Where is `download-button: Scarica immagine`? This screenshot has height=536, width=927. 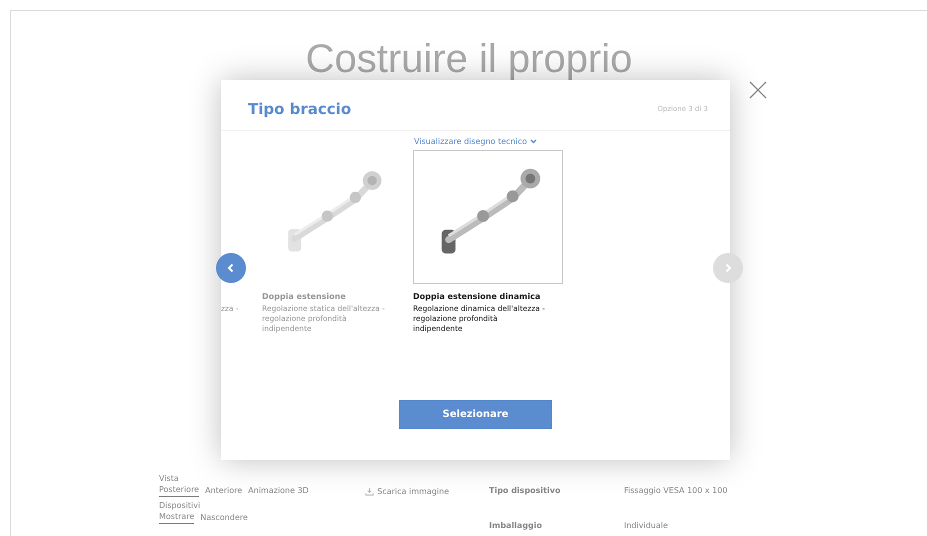 download-button: Scarica immagine is located at coordinates (407, 491).